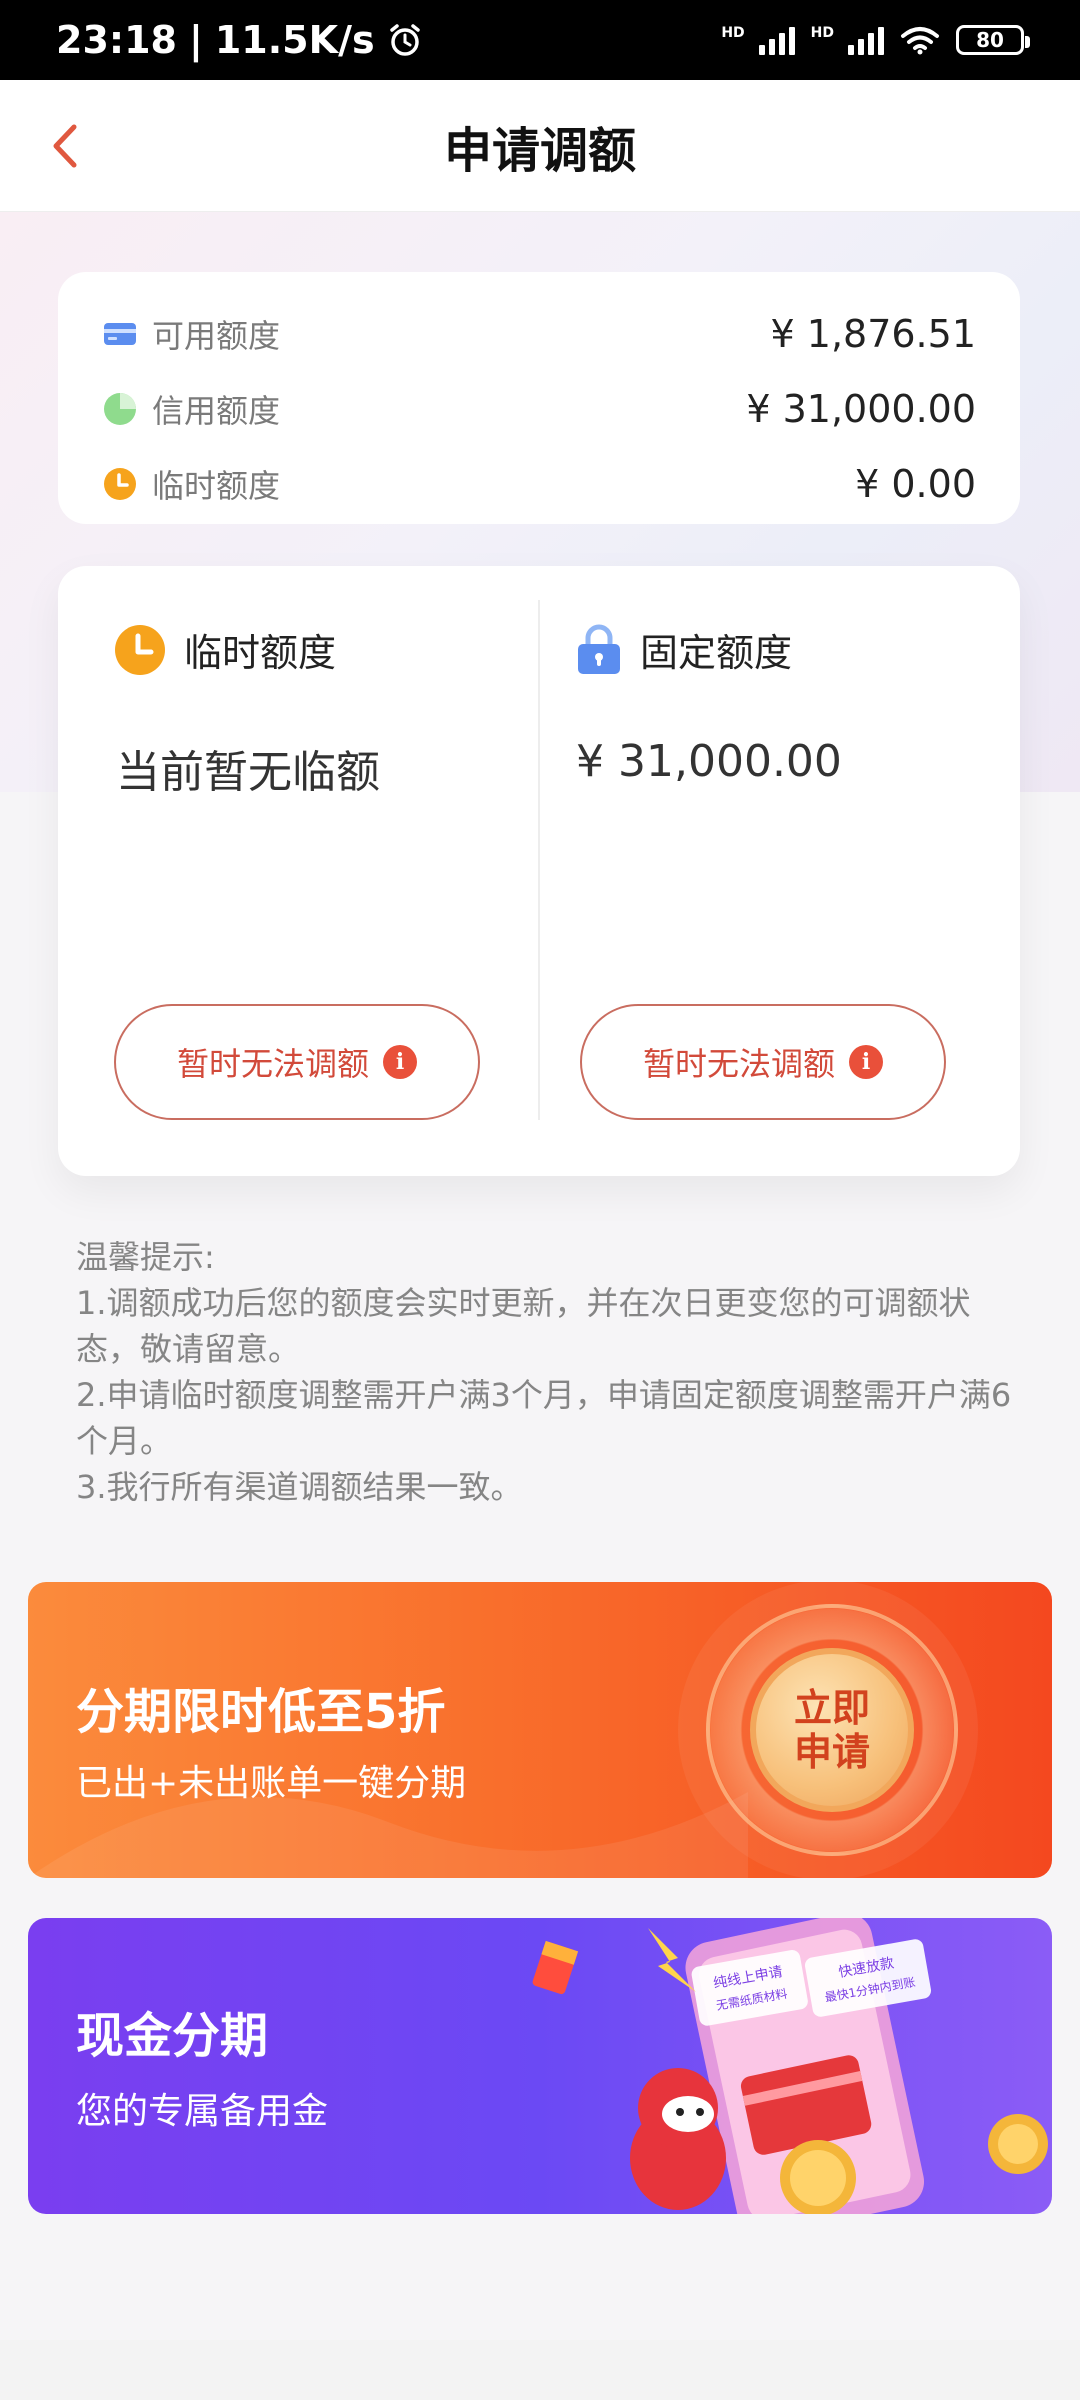 This screenshot has width=1080, height=2400. Describe the element at coordinates (145, 1257) in the screenshot. I see `tips-heading: 温馨提示:` at that location.